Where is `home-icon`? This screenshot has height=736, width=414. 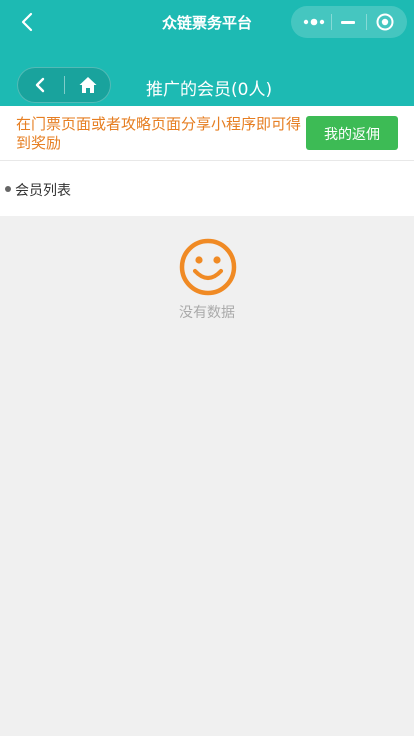
home-icon is located at coordinates (88, 85).